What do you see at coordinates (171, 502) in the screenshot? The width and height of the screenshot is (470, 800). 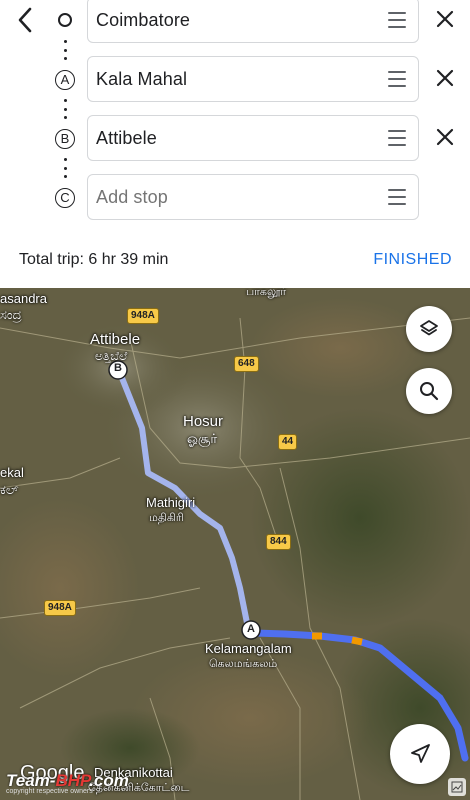 I see `place-label-mathigiri: Mathigiri` at bounding box center [171, 502].